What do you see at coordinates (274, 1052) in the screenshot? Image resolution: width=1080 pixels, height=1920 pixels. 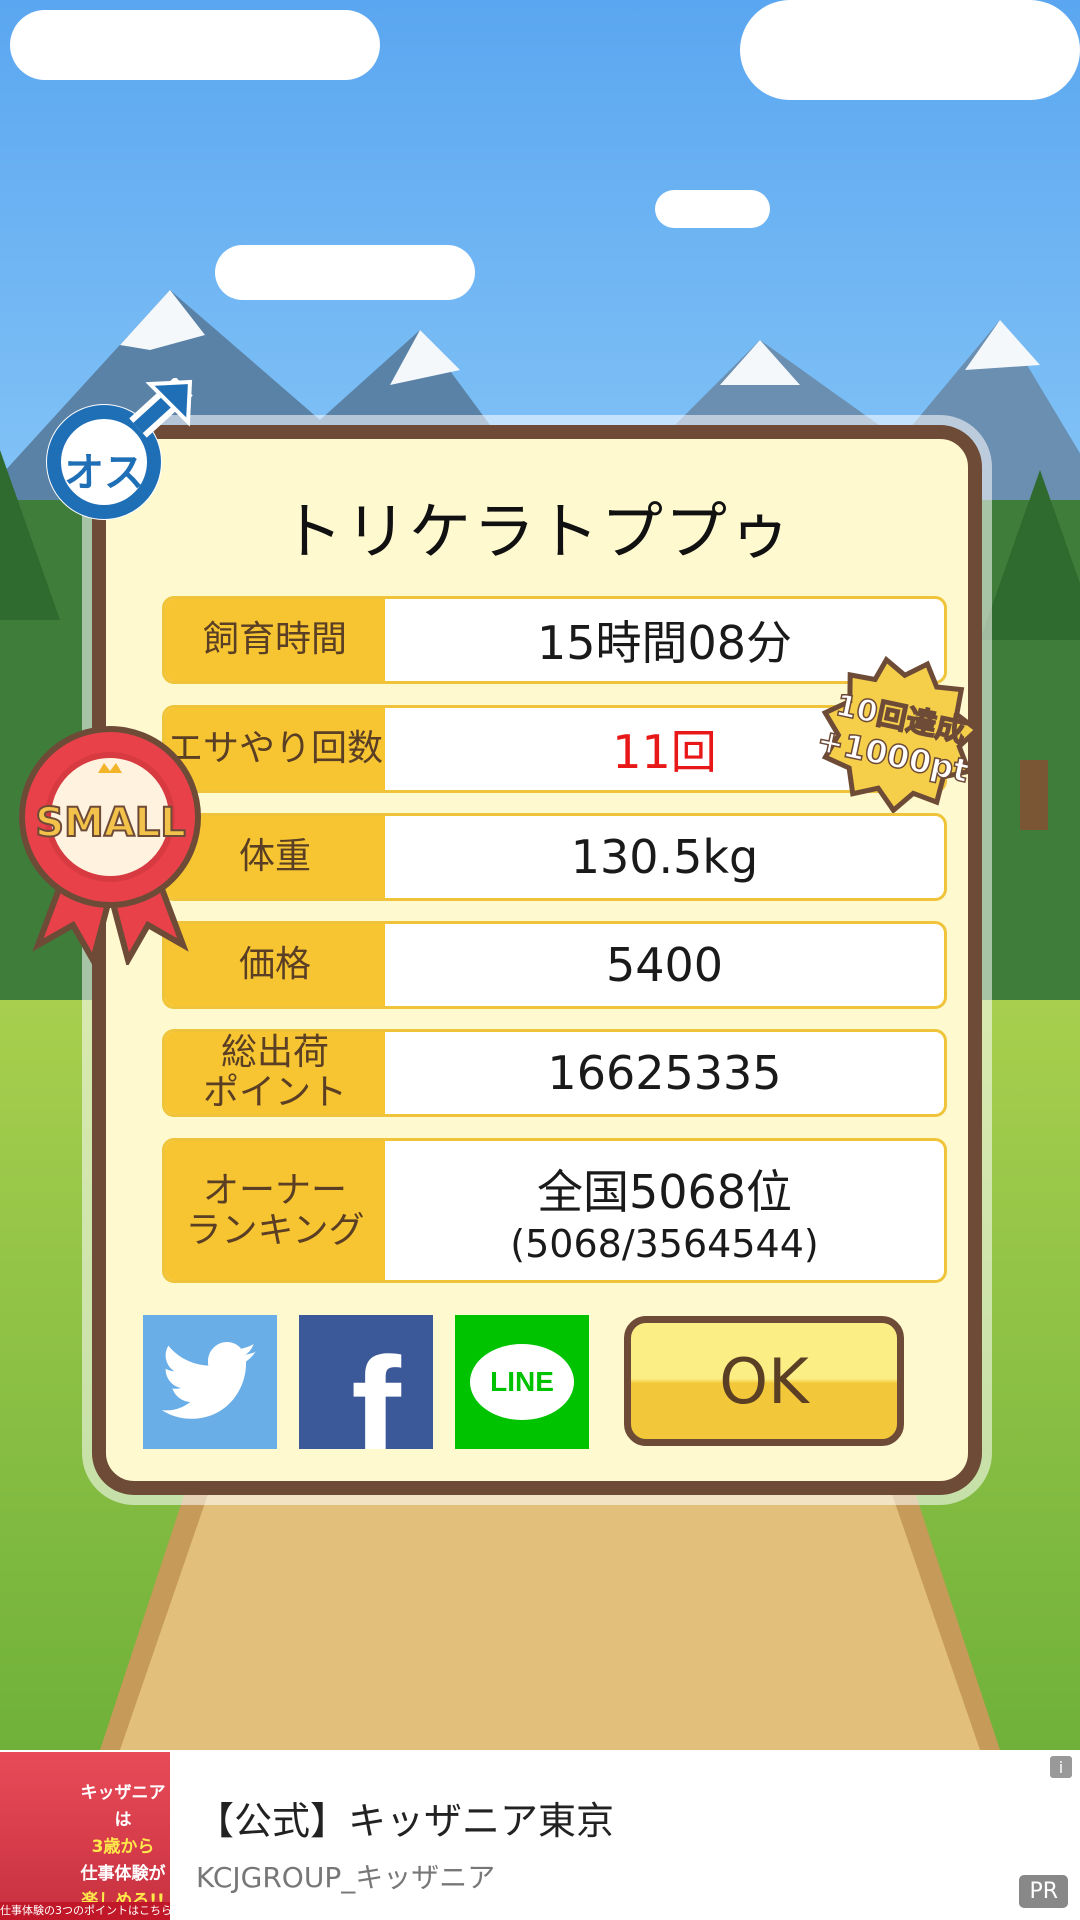 I see `stat-label-line: 総出荷` at bounding box center [274, 1052].